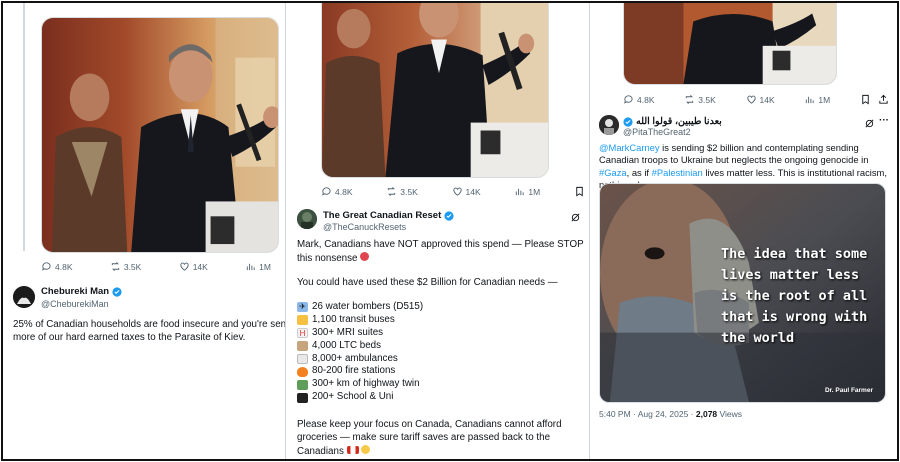 The width and height of the screenshot is (900, 462). Describe the element at coordinates (706, 414) in the screenshot. I see `views-total: 2,078` at that location.